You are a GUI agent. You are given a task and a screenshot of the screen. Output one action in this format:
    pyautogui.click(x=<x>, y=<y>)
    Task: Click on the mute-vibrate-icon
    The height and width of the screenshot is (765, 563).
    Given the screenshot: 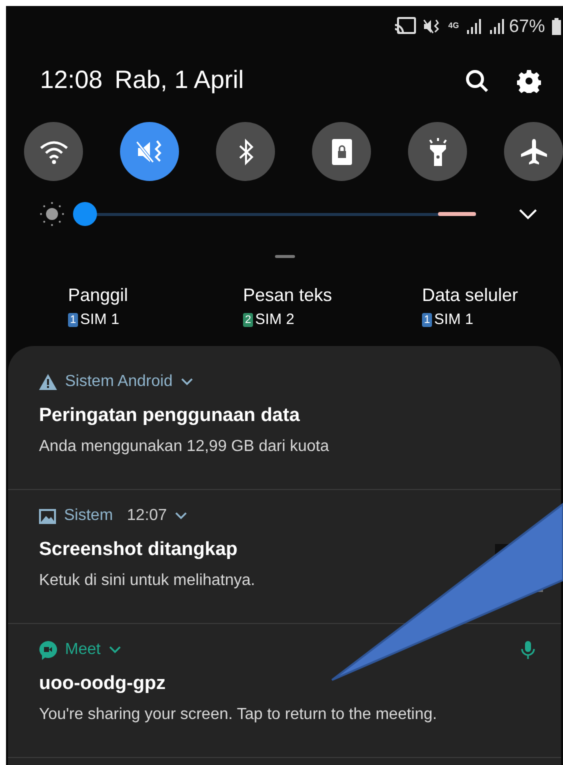 What is the action you would take?
    pyautogui.click(x=432, y=26)
    